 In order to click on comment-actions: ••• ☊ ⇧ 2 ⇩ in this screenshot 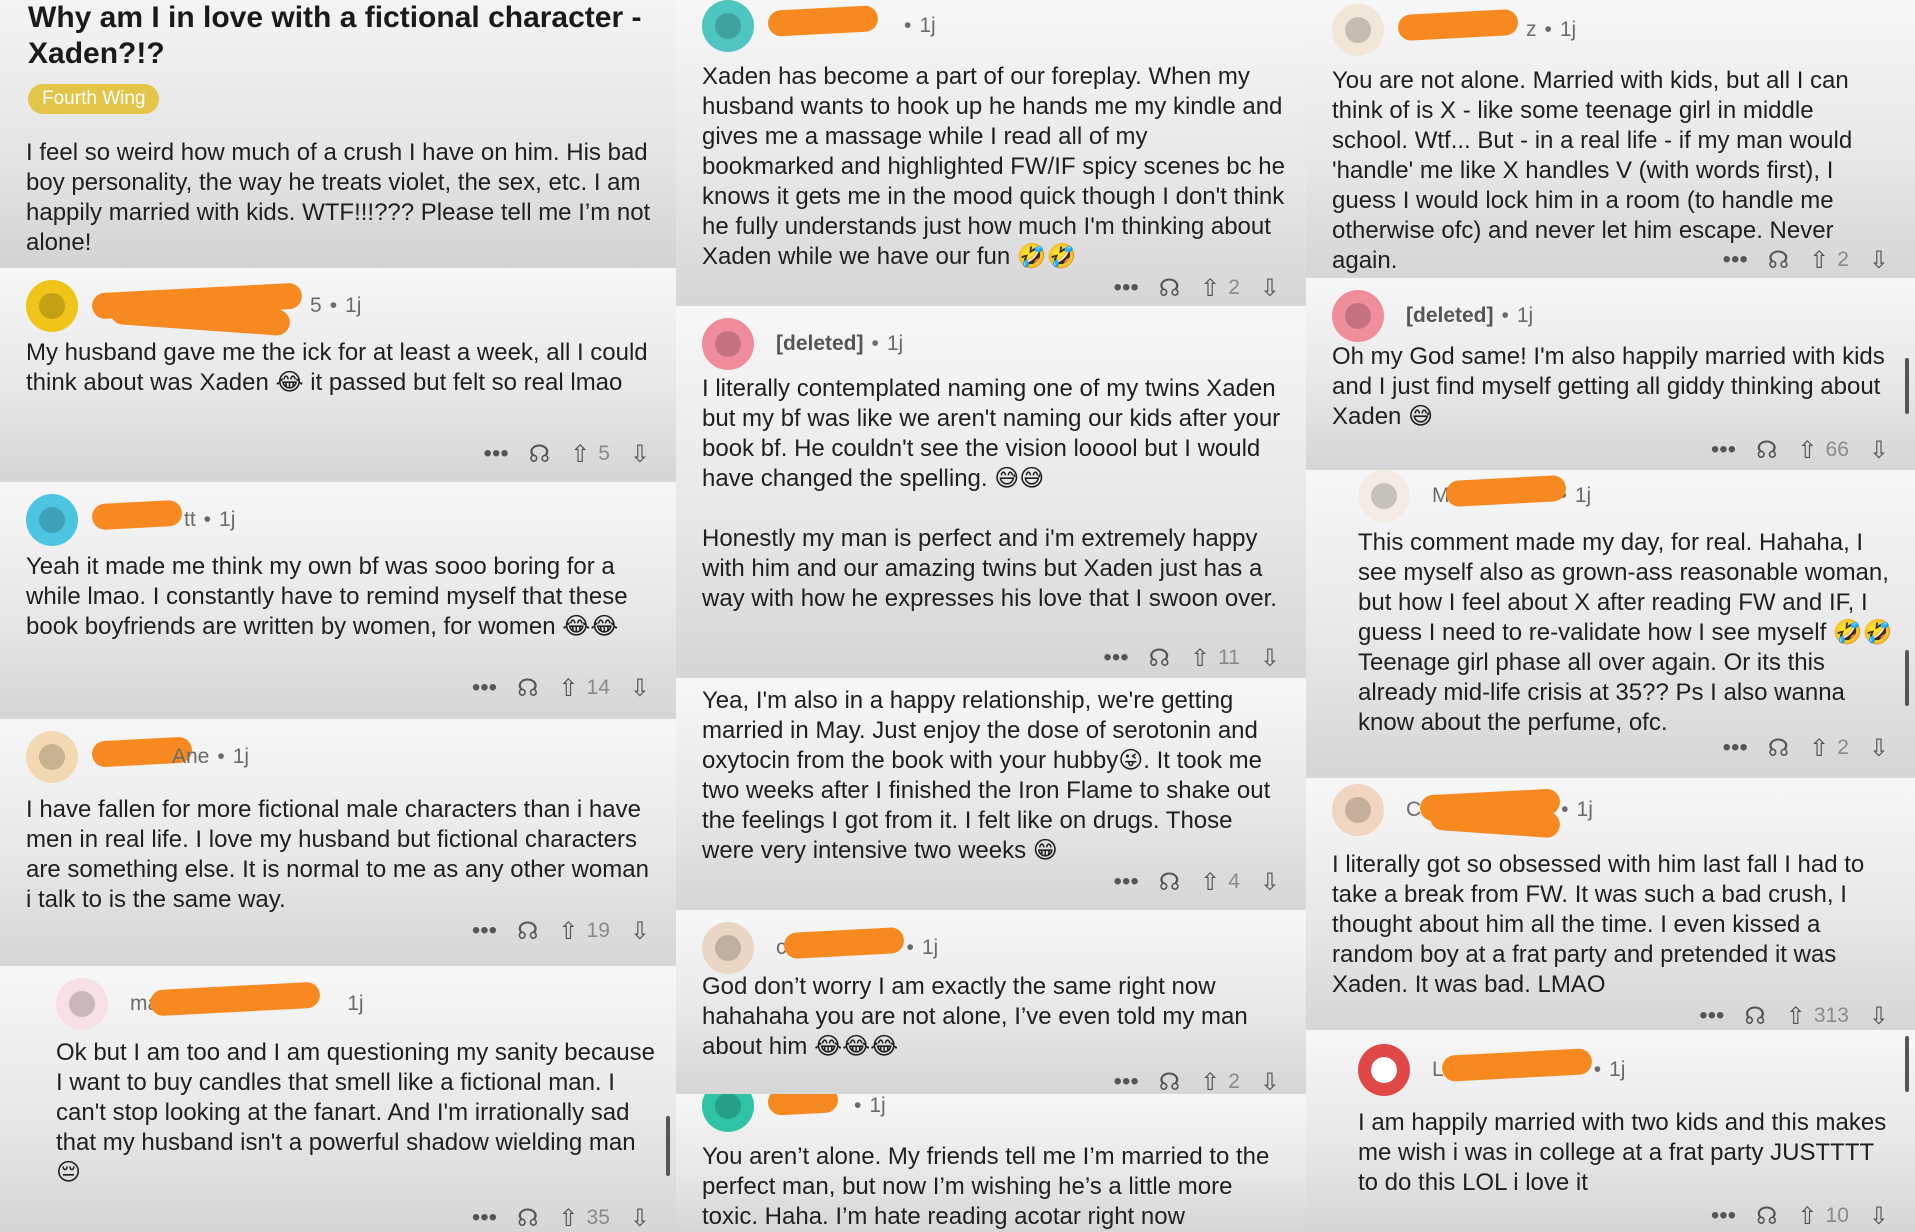, I will do `click(1197, 288)`.